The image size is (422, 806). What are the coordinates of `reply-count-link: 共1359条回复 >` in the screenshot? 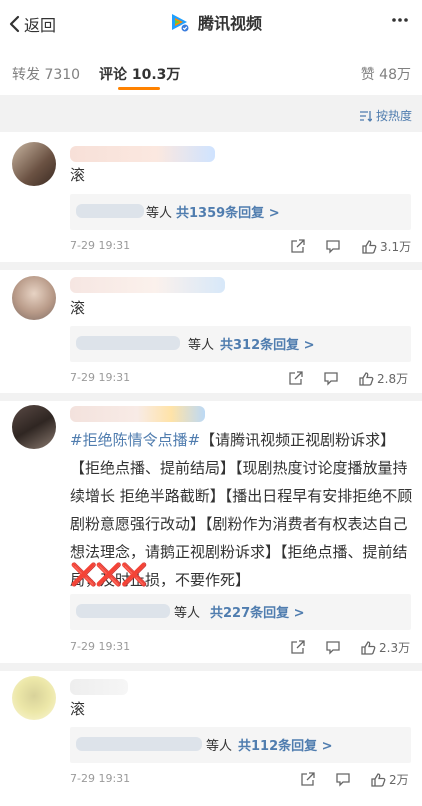 It's located at (228, 211).